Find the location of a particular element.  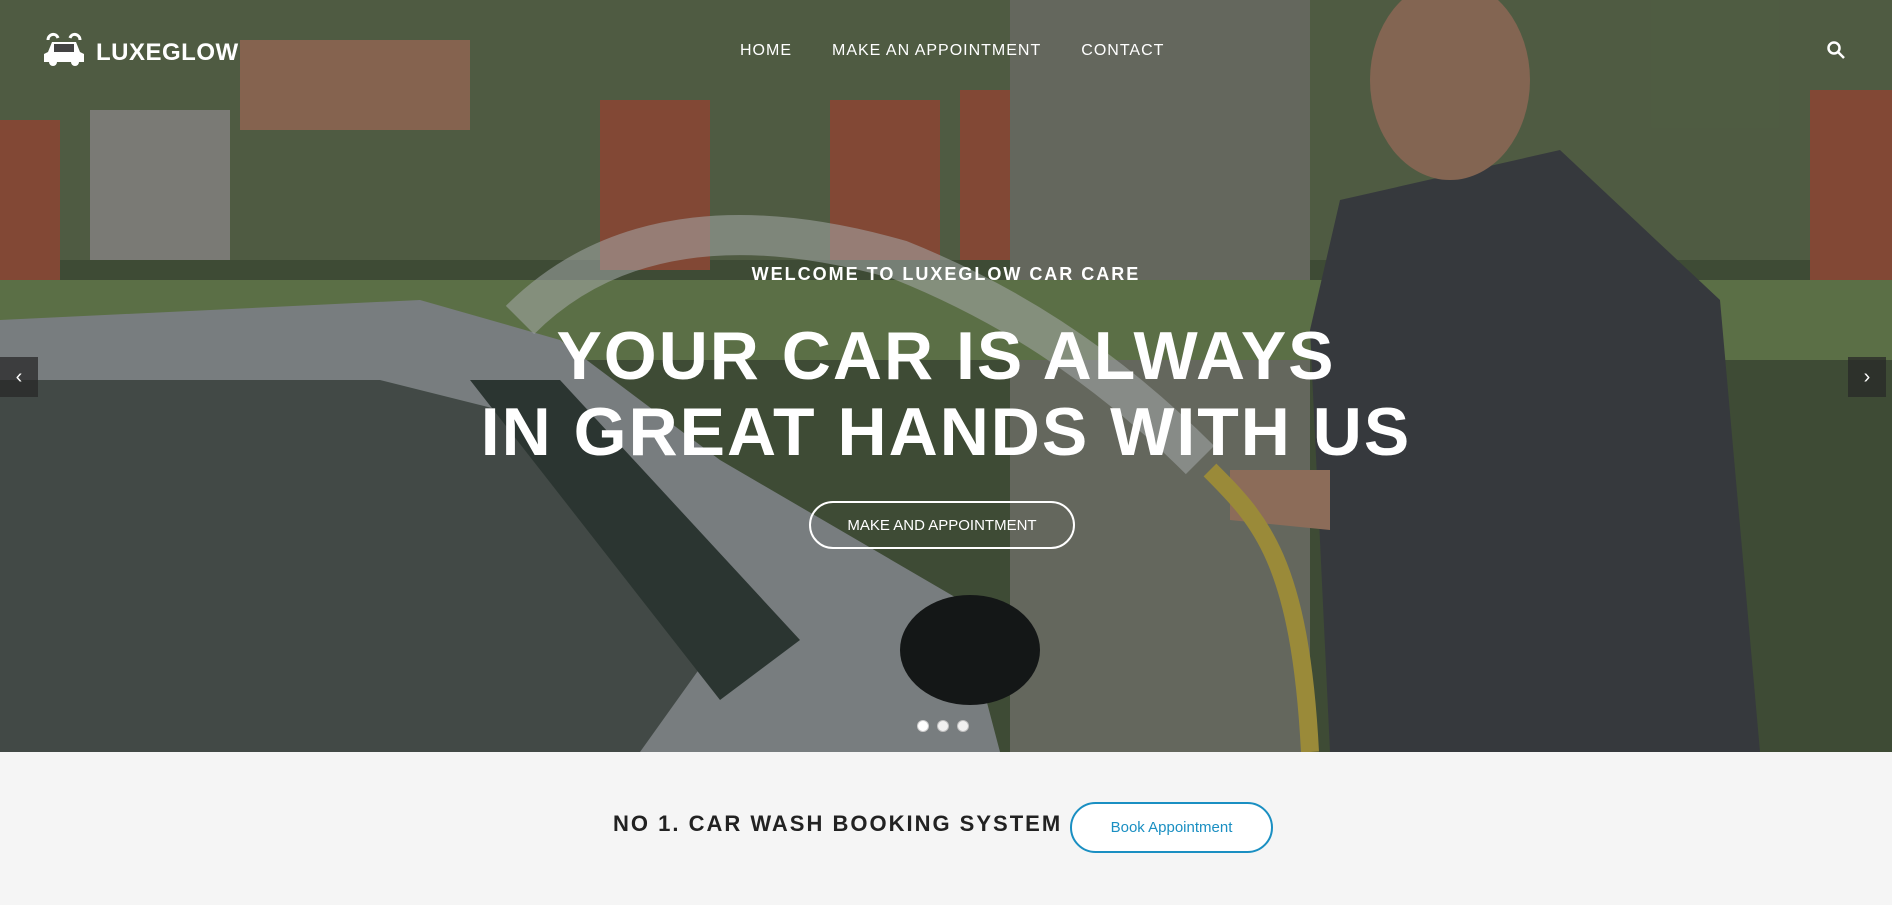

hero-eyebrow: WELCOME TO LUXEGLOW CAR CARE is located at coordinates (946, 274).